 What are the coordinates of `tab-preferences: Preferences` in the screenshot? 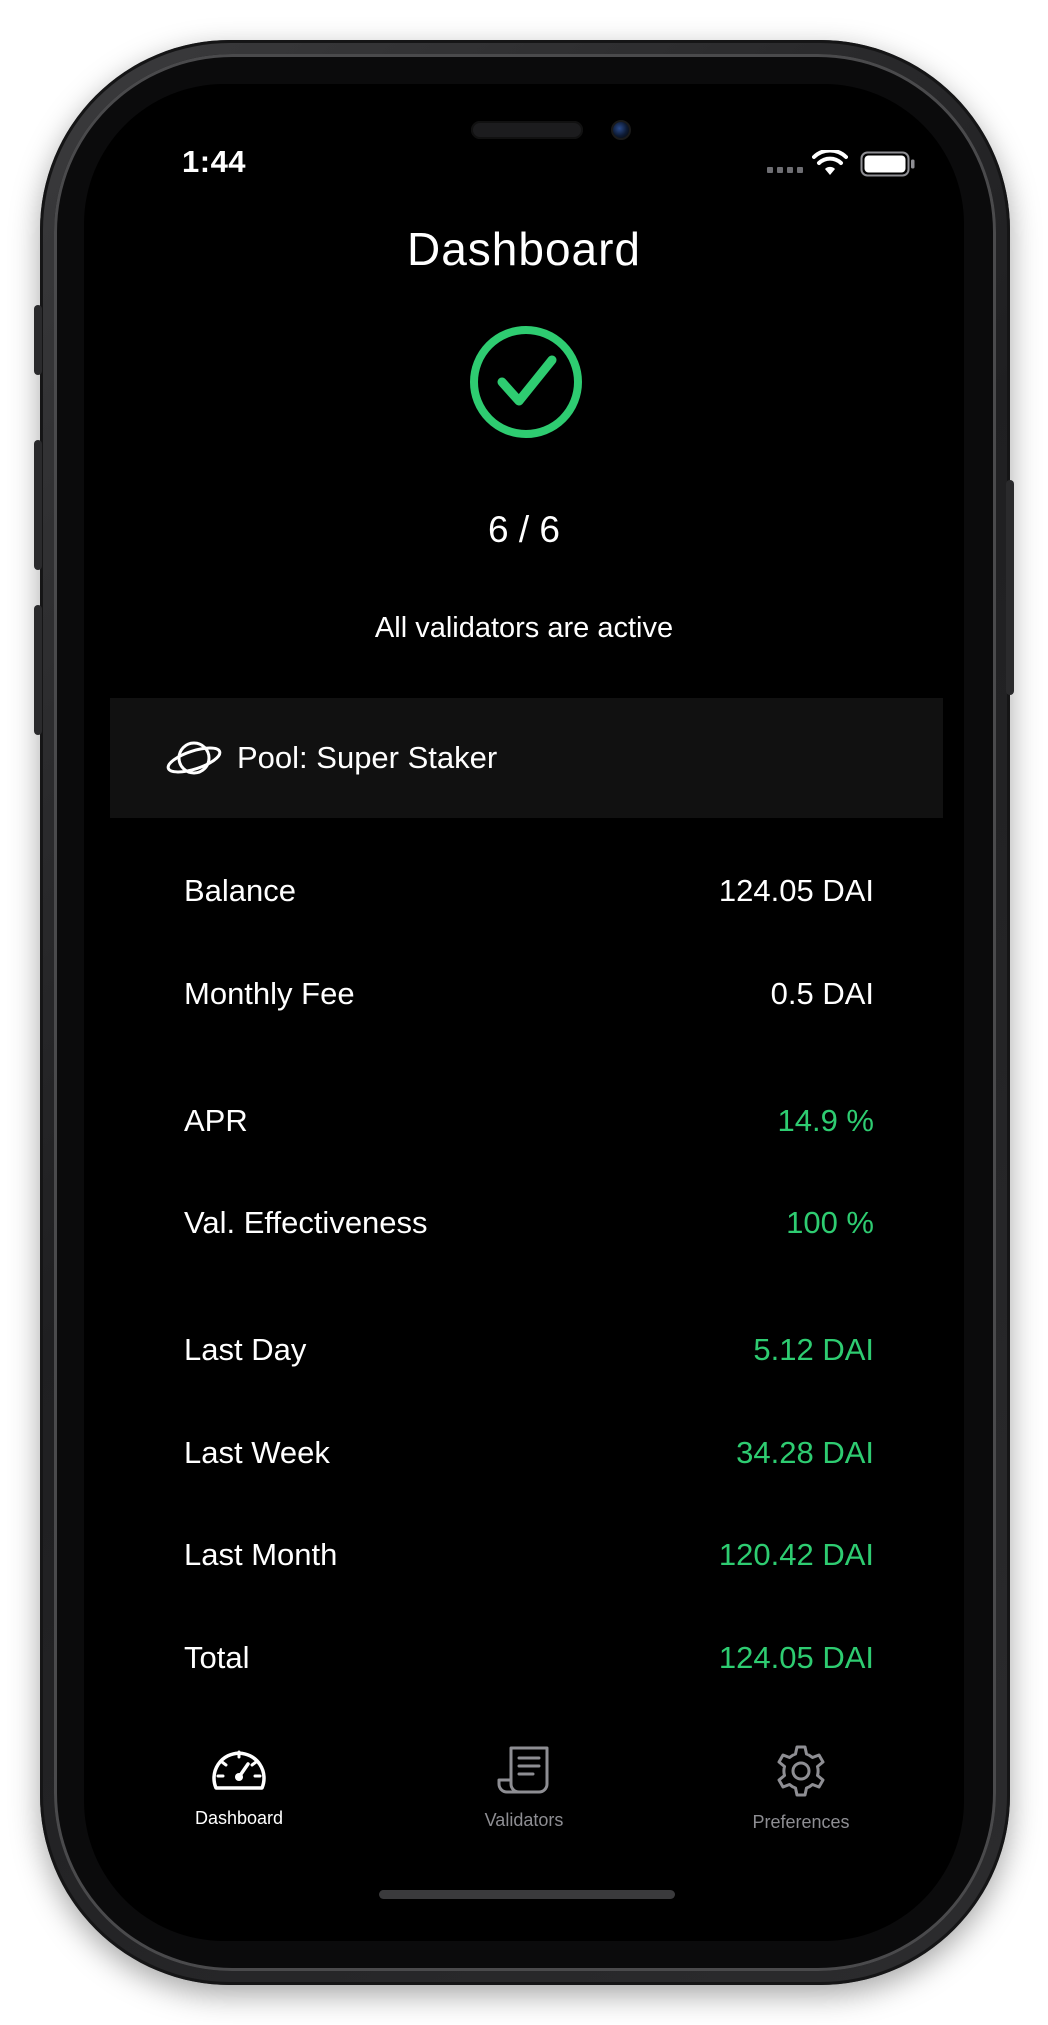 It's located at (801, 1788).